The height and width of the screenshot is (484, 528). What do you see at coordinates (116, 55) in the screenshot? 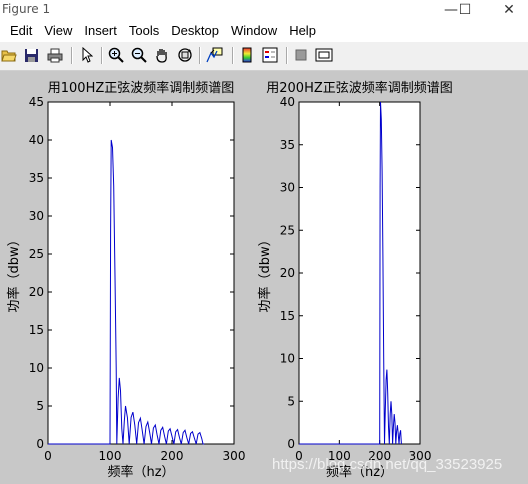
I see `zoom-in-icon` at bounding box center [116, 55].